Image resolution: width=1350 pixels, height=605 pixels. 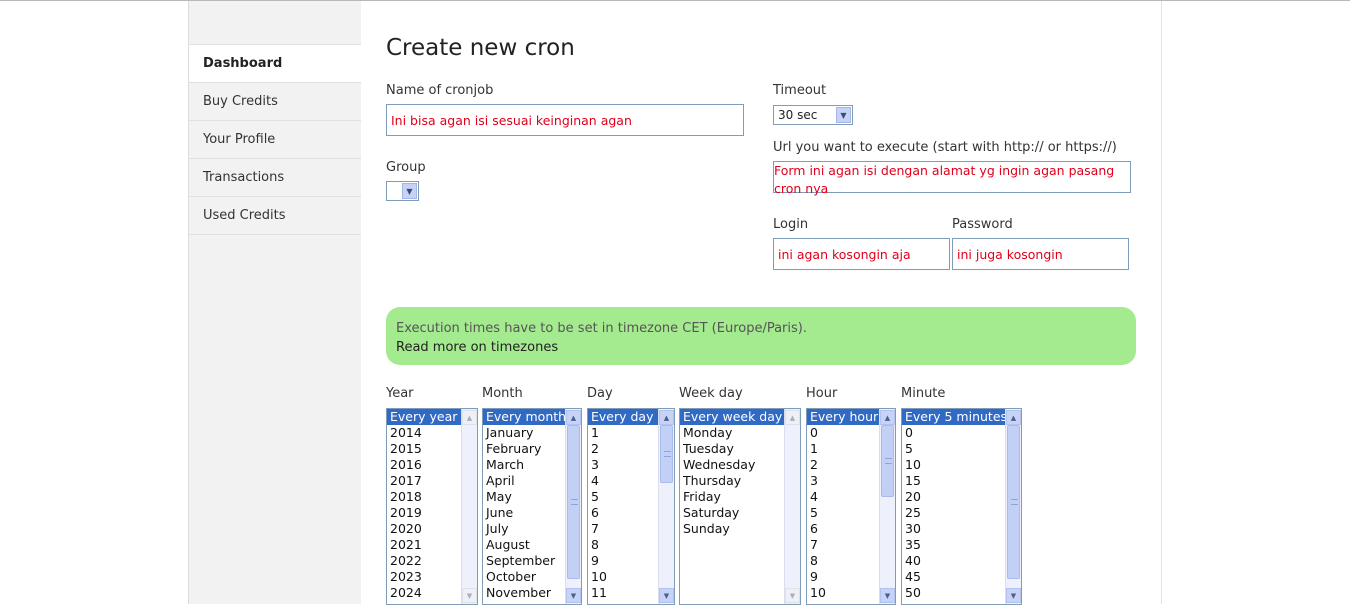 I want to click on sidebar-item-dashboard: Dashboard, so click(x=275, y=63).